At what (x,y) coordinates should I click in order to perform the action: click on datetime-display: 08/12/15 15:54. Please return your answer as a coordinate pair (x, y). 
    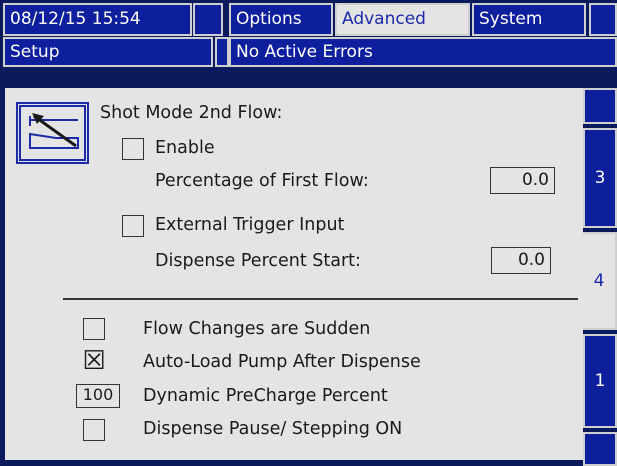
    Looking at the image, I should click on (97, 19).